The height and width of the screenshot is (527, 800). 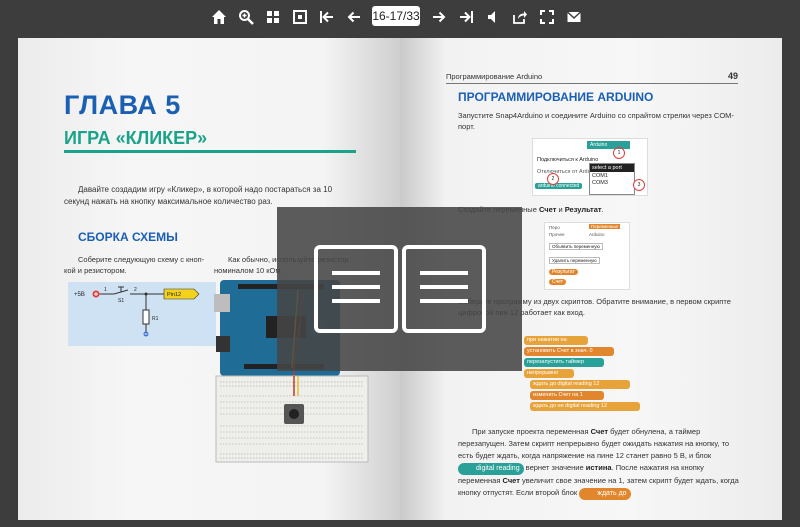 What do you see at coordinates (79, 295) in the screenshot?
I see `schematic-vcc-label: +5В` at bounding box center [79, 295].